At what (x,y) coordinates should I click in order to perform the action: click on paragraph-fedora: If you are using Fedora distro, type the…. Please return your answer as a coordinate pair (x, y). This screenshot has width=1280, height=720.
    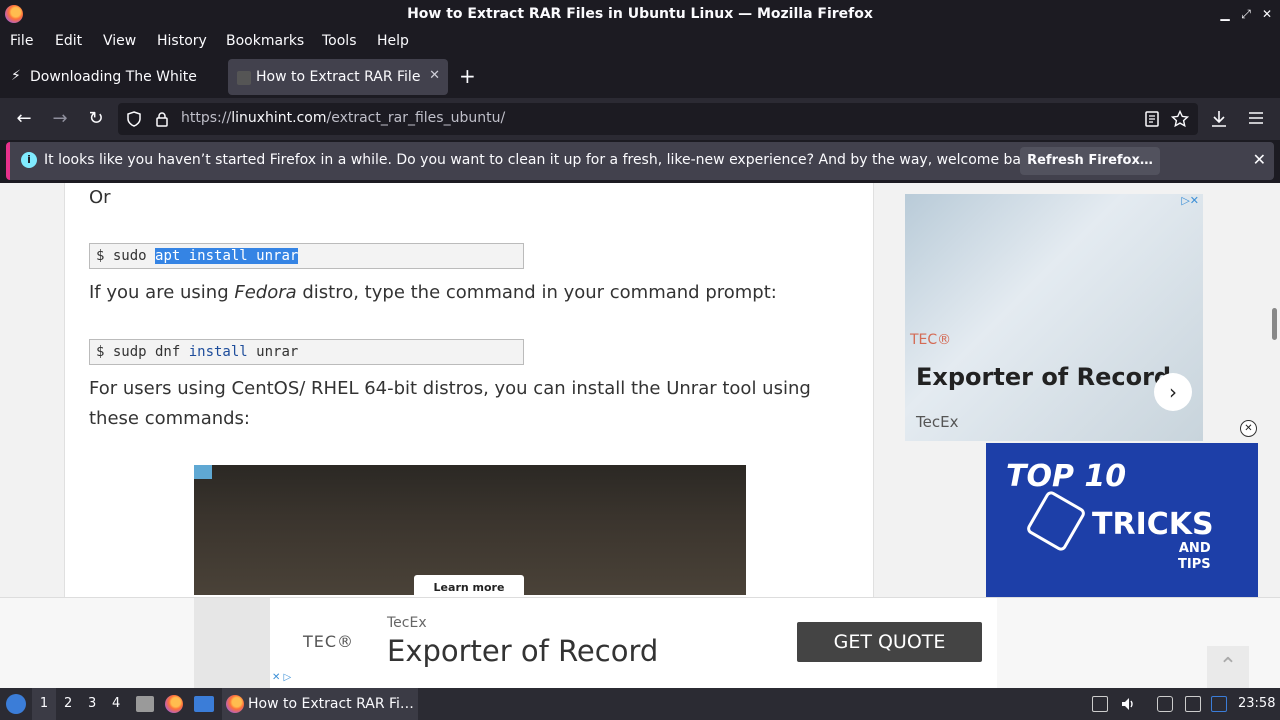
    Looking at the image, I should click on (433, 293).